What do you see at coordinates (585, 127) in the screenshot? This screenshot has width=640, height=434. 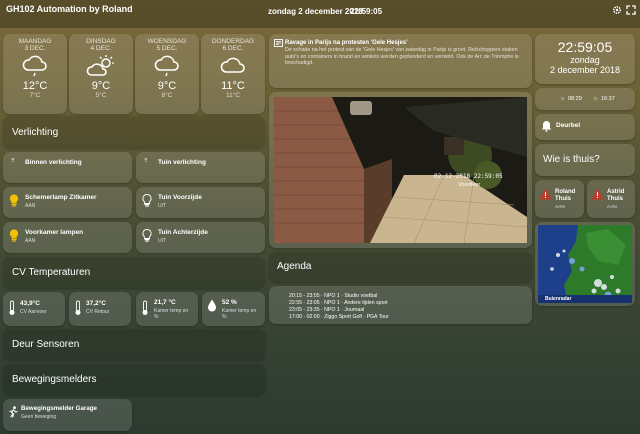 I see `doorbell-tile: Deurbel` at bounding box center [585, 127].